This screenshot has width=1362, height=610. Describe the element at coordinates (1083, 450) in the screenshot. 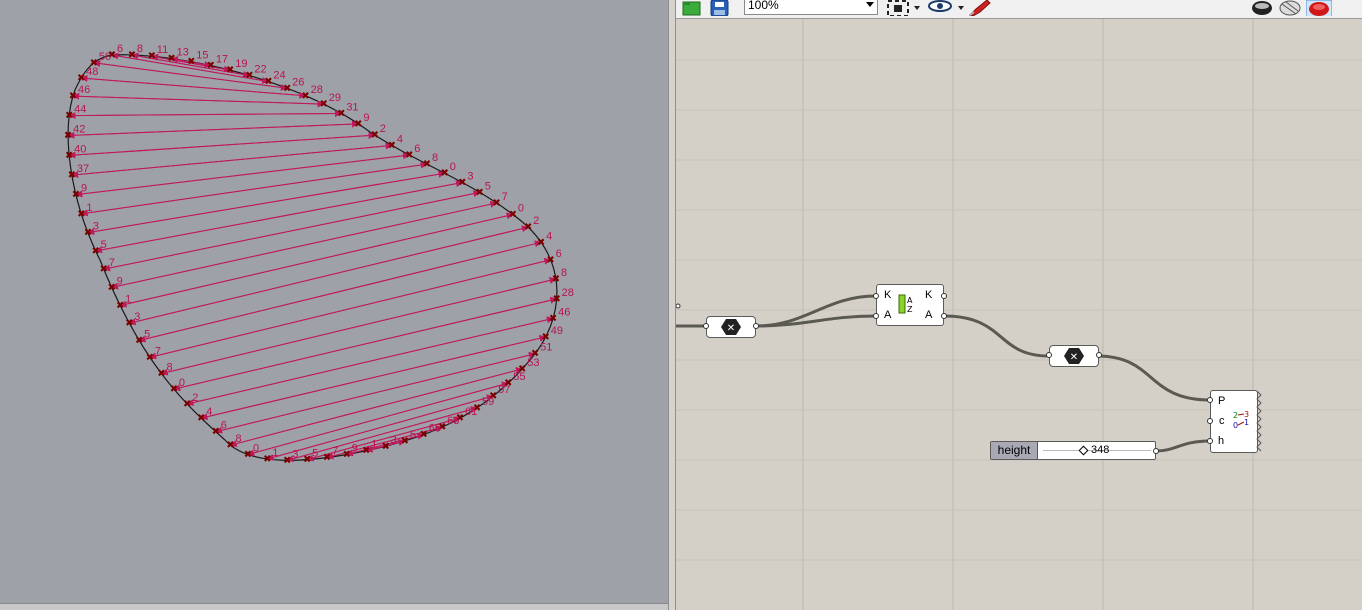

I see `slider-knob` at that location.